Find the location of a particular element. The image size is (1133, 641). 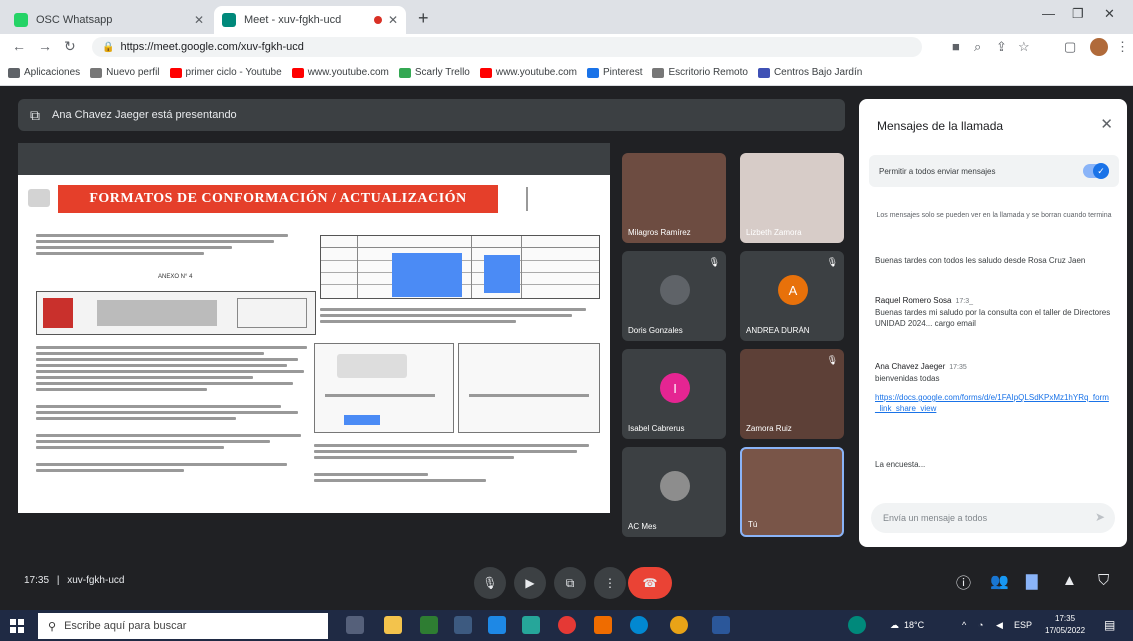

participant-tile: Lizbeth Zamora is located at coordinates (792, 198).